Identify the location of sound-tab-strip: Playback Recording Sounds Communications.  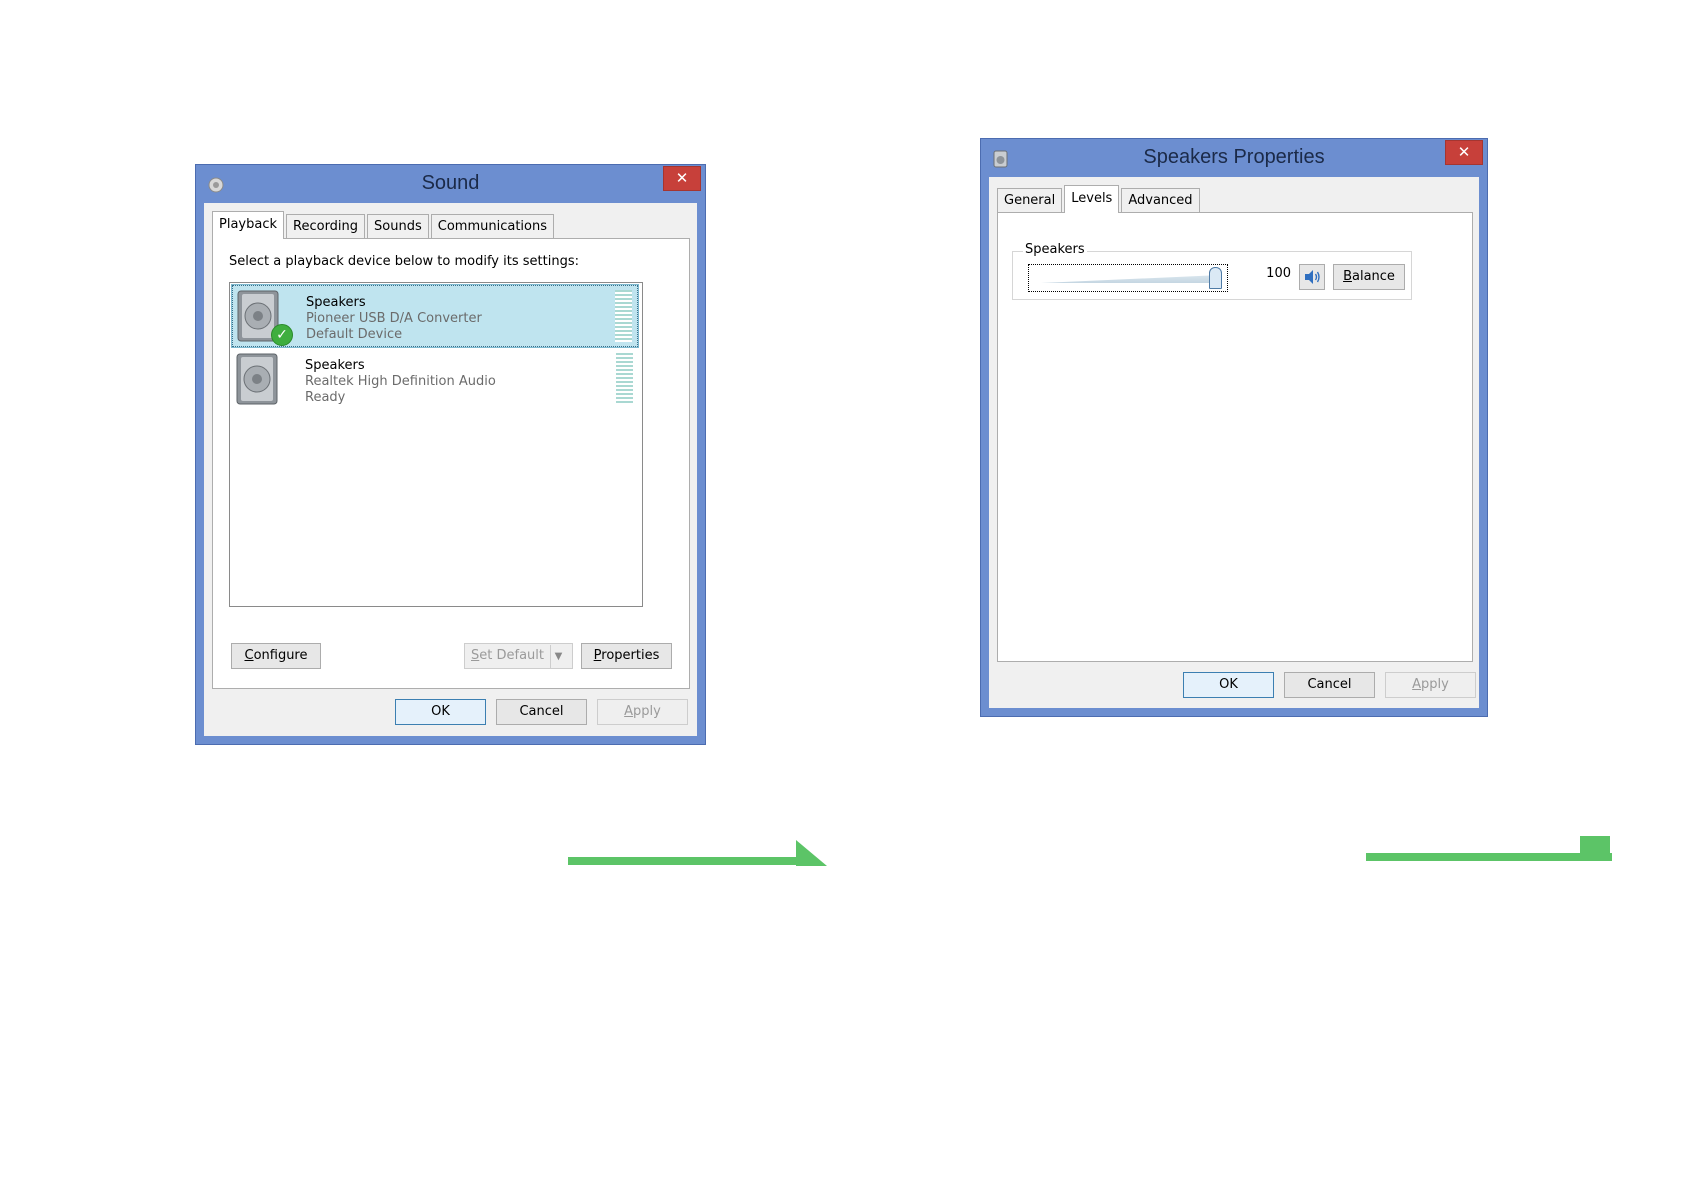
(384, 225).